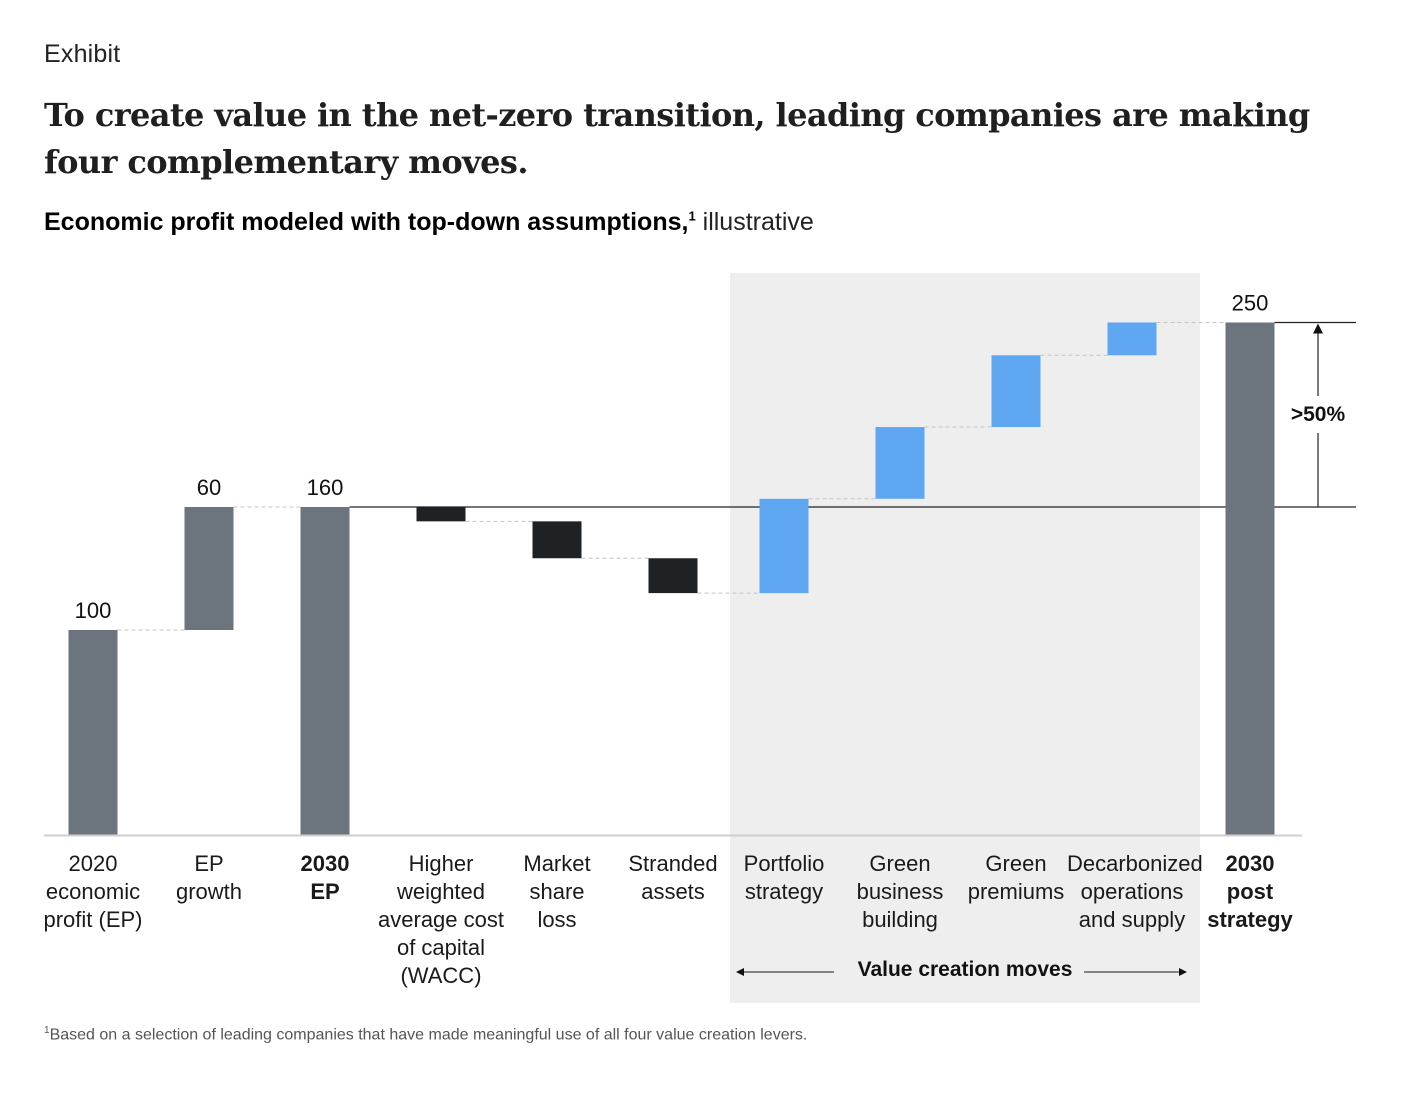 Image resolution: width=1418 pixels, height=1094 pixels. What do you see at coordinates (1132, 339) in the screenshot?
I see `bar-decarbonized-operations-and-supply` at bounding box center [1132, 339].